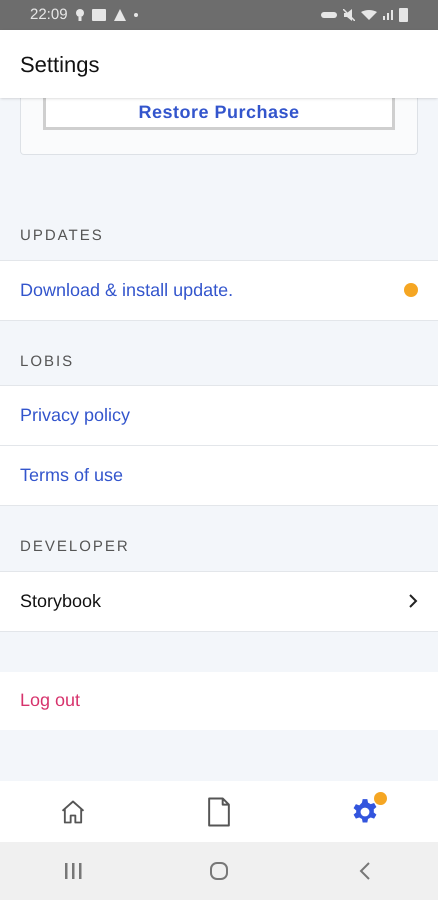 This screenshot has height=900, width=438. I want to click on settings-row: Download & install update., so click(219, 290).